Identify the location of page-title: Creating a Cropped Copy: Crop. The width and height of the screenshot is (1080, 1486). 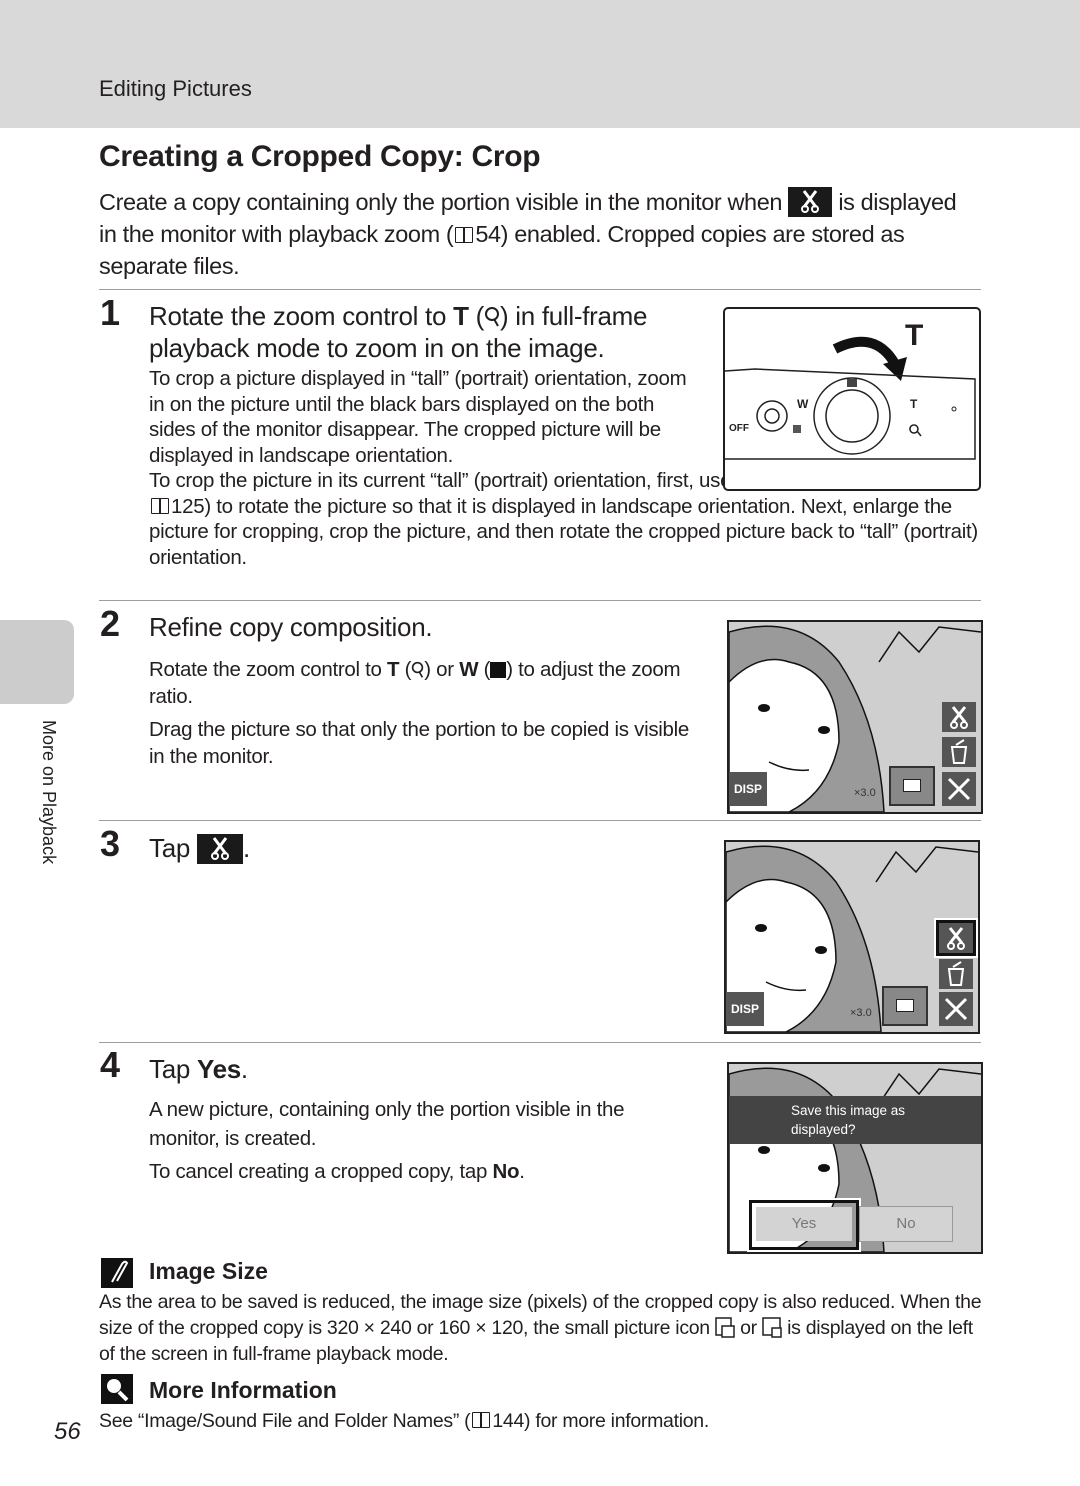
(320, 156).